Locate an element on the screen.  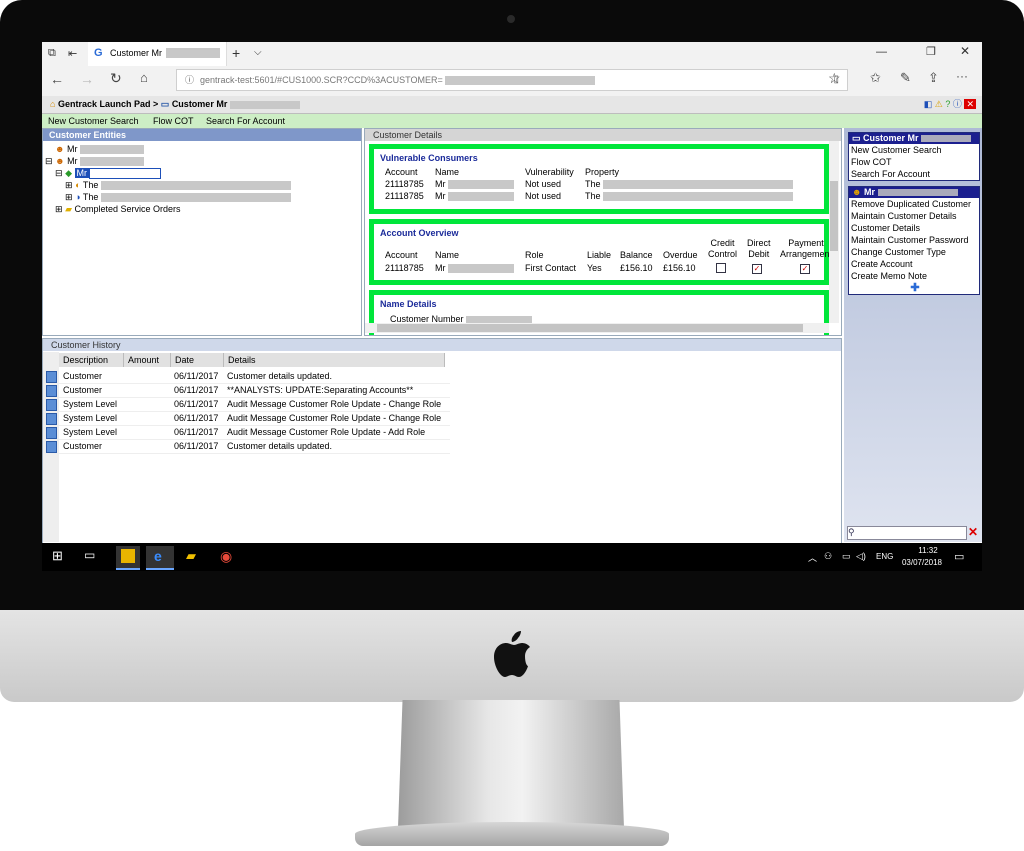
tree-node-selected: ⊟ ◆ Mr is located at coordinates (202, 173).